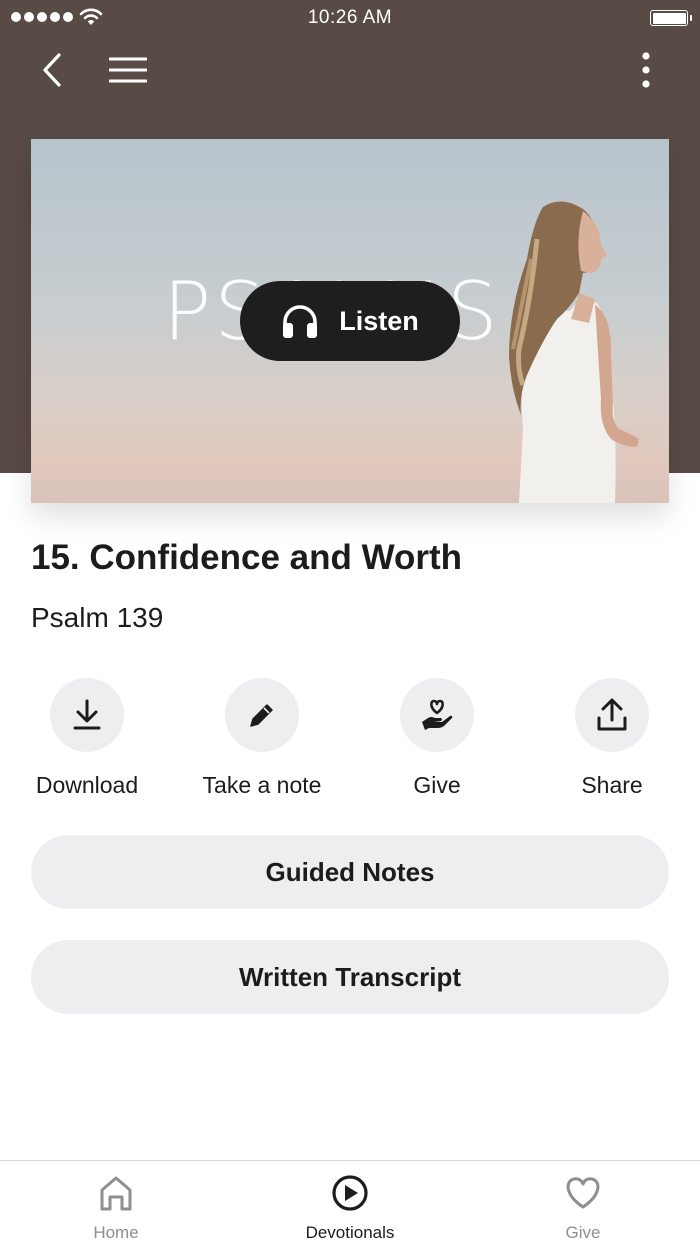 This screenshot has height=1245, width=700. What do you see at coordinates (300, 321) in the screenshot?
I see `headphones-icon` at bounding box center [300, 321].